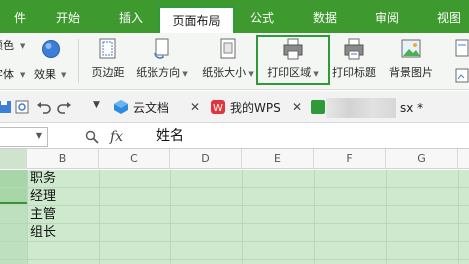  Describe the element at coordinates (108, 61) in the screenshot. I see `margins-button: 页边距` at that location.